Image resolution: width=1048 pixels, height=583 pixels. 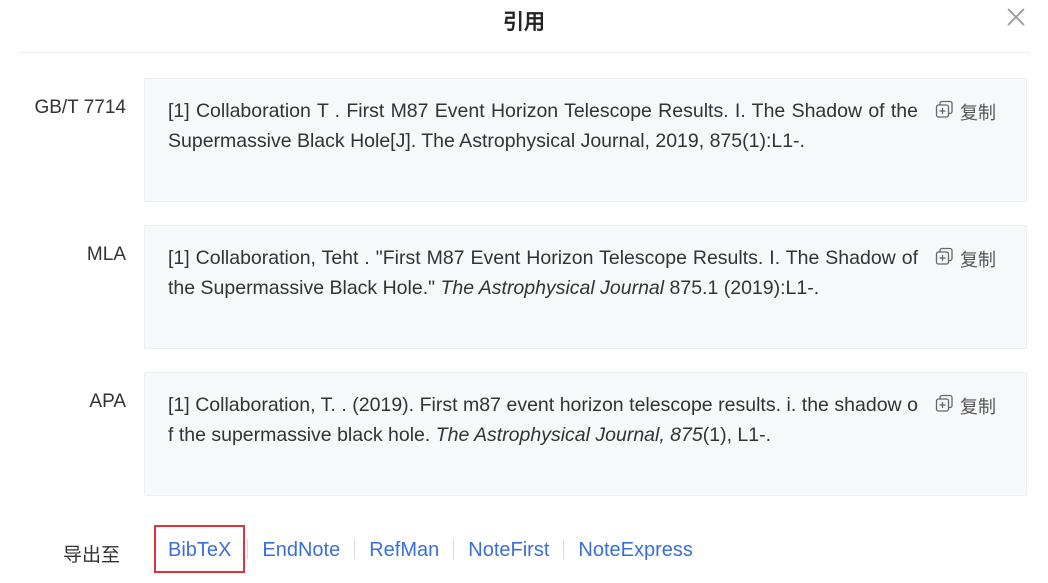 I want to click on format-label-mla: MLA, so click(x=106, y=254).